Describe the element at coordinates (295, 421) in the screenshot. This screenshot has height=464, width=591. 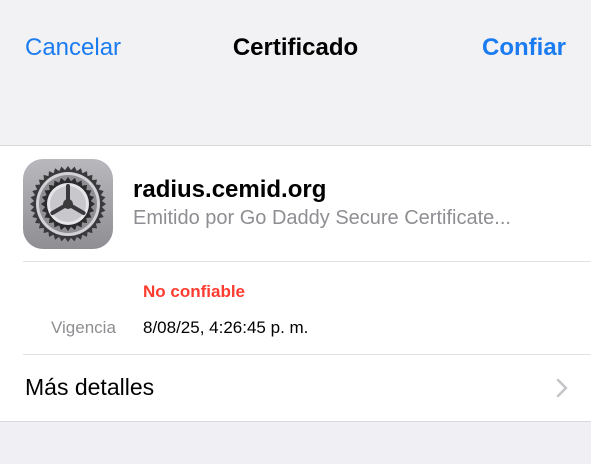
I see `bottom-divider` at that location.